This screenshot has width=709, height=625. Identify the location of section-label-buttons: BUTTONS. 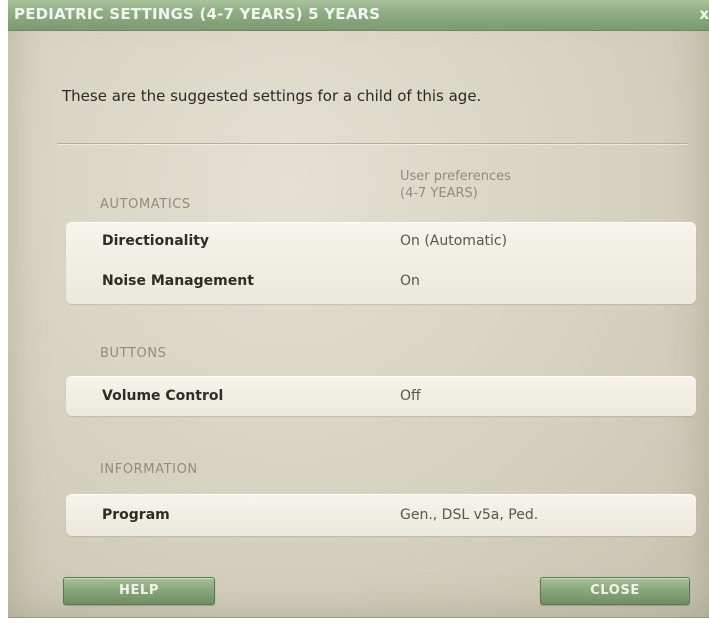
(133, 353).